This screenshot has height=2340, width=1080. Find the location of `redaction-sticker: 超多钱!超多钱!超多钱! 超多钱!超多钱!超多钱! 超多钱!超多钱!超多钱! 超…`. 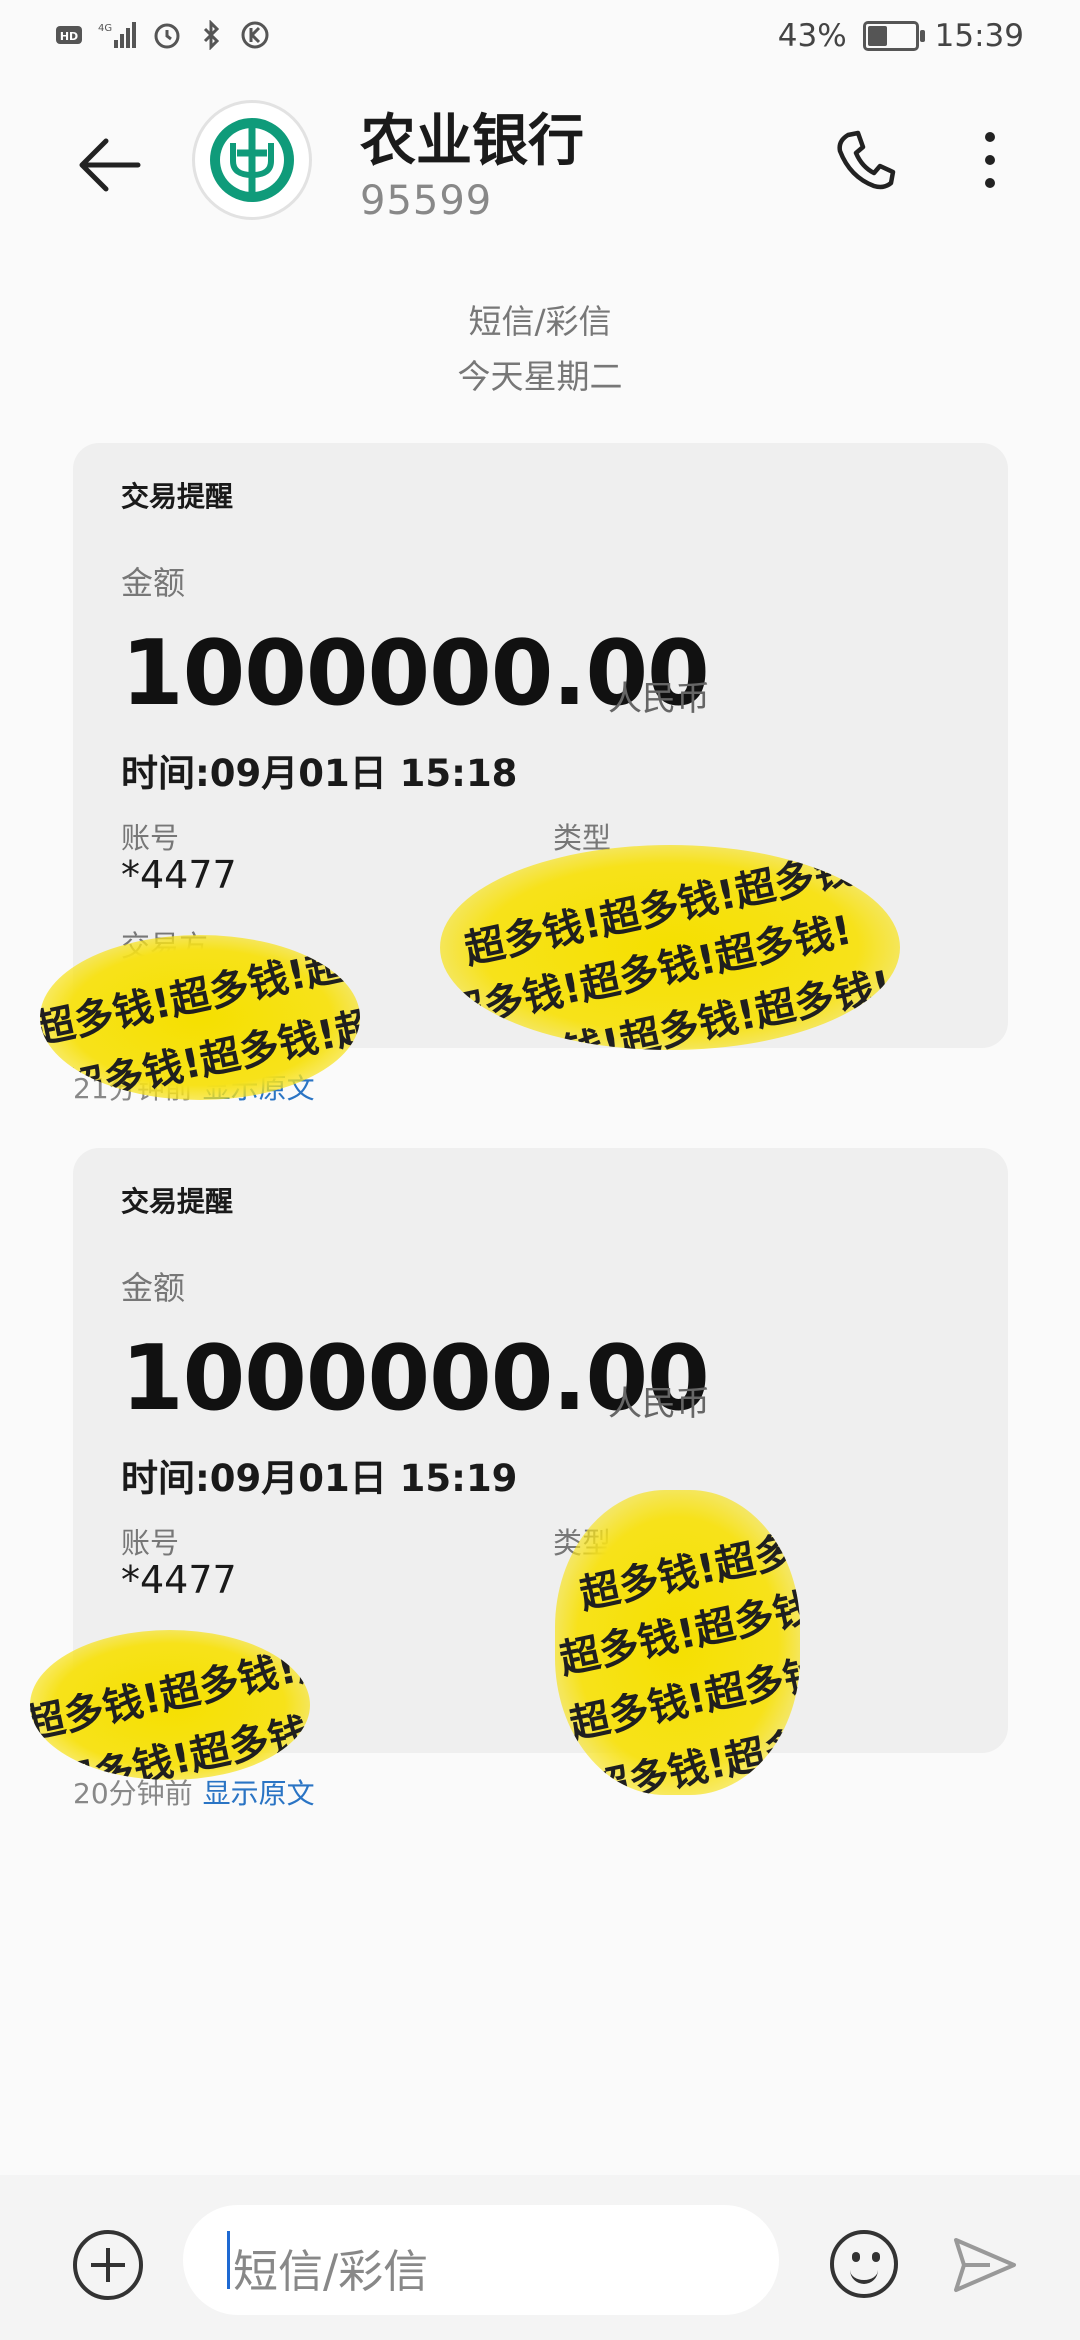

redaction-sticker: 超多钱!超多钱!超多钱! 超多钱!超多钱!超多钱! 超多钱!超多钱!超多钱! 超… is located at coordinates (677, 1642).